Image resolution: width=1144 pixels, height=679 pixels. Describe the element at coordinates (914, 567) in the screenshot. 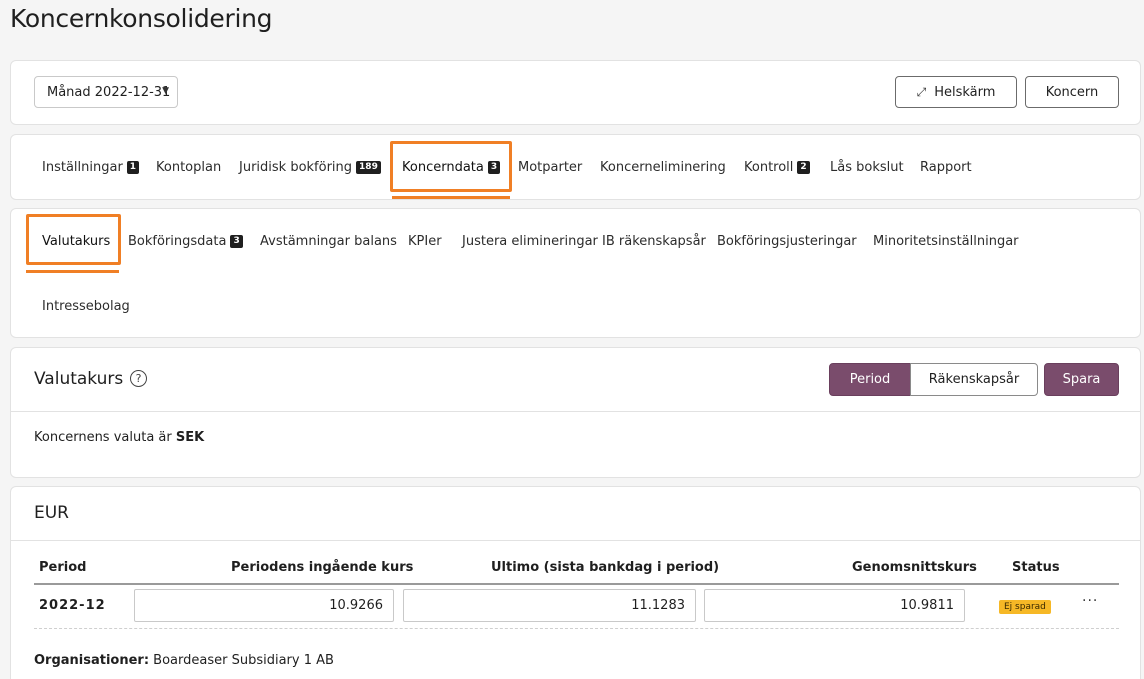

I see `col-header-average: Genomsnittskurs` at that location.